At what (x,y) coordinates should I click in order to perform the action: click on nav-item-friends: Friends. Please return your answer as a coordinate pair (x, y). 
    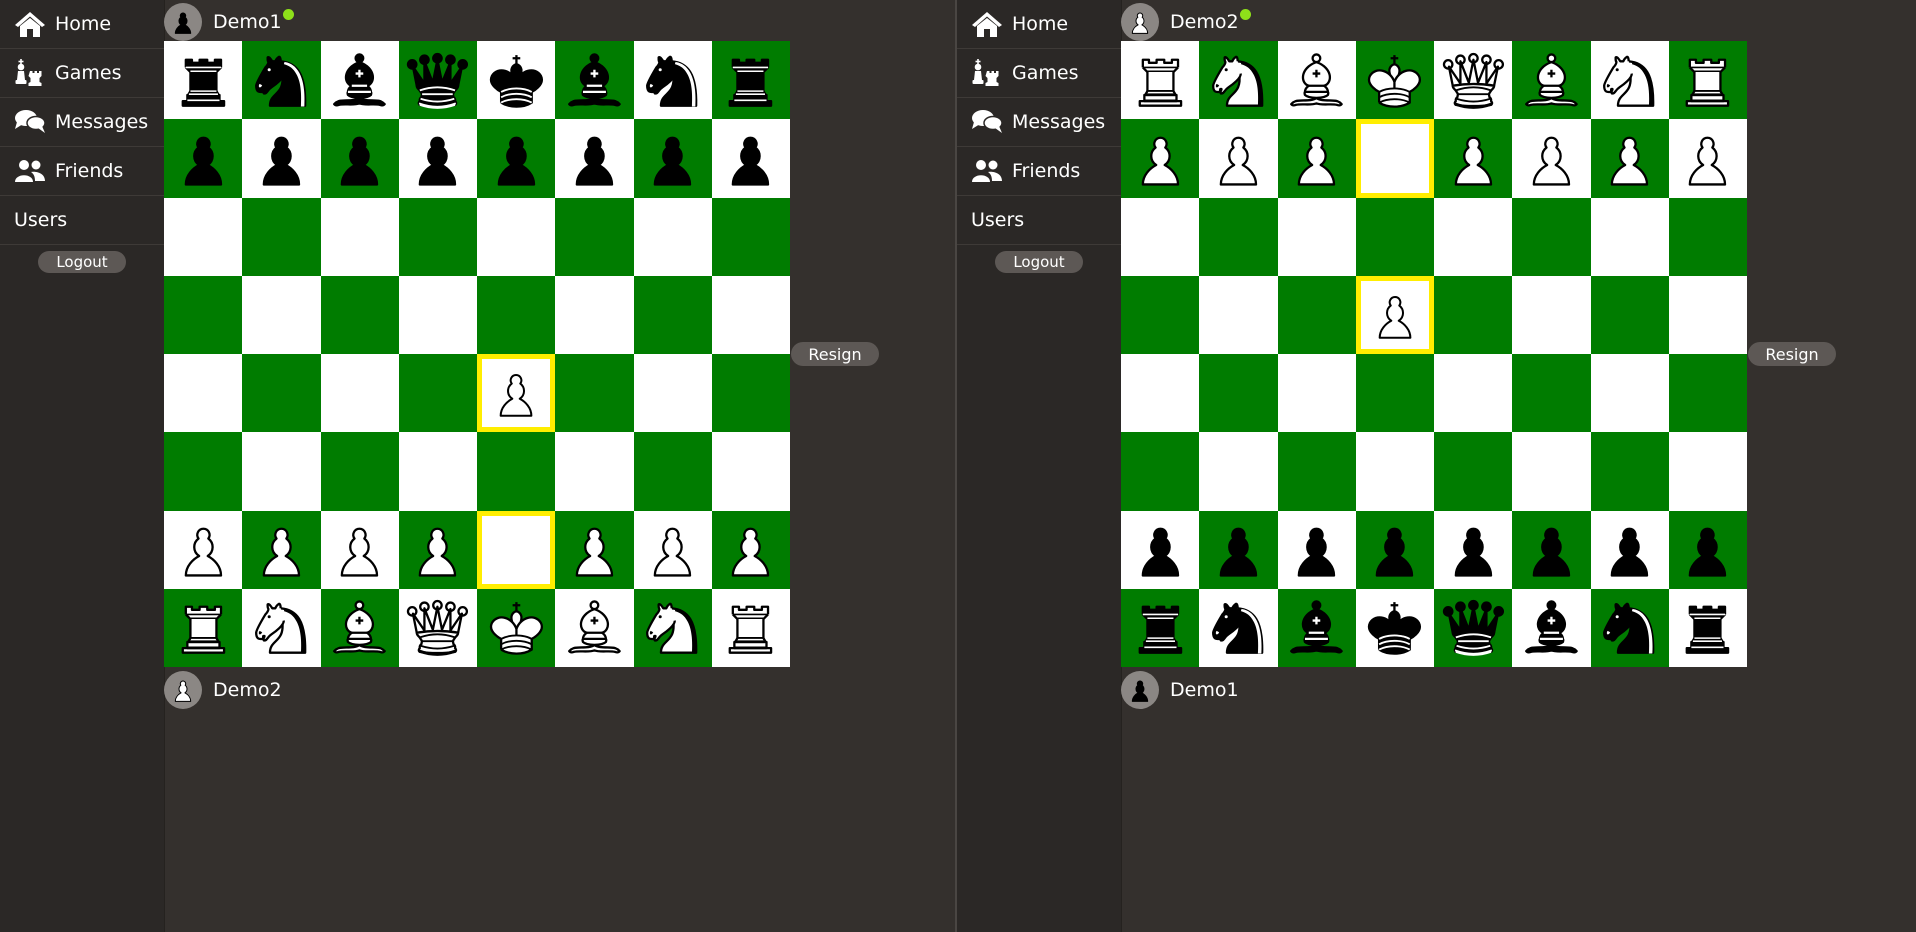
    Looking at the image, I should click on (82, 171).